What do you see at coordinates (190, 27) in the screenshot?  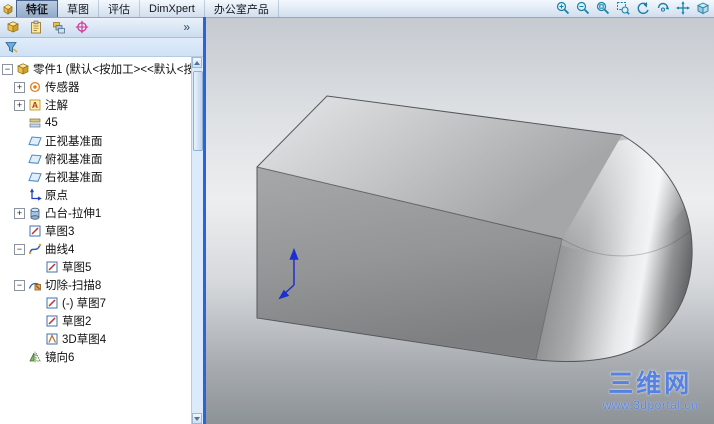 I see `panel-more-chevron: »` at bounding box center [190, 27].